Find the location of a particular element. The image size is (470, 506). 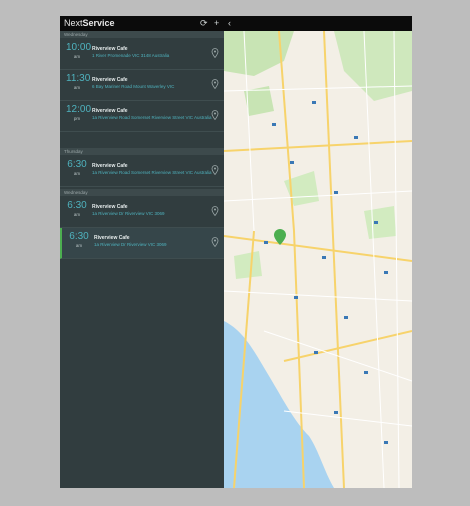

appointment-ampm: pm is located at coordinates (77, 118).